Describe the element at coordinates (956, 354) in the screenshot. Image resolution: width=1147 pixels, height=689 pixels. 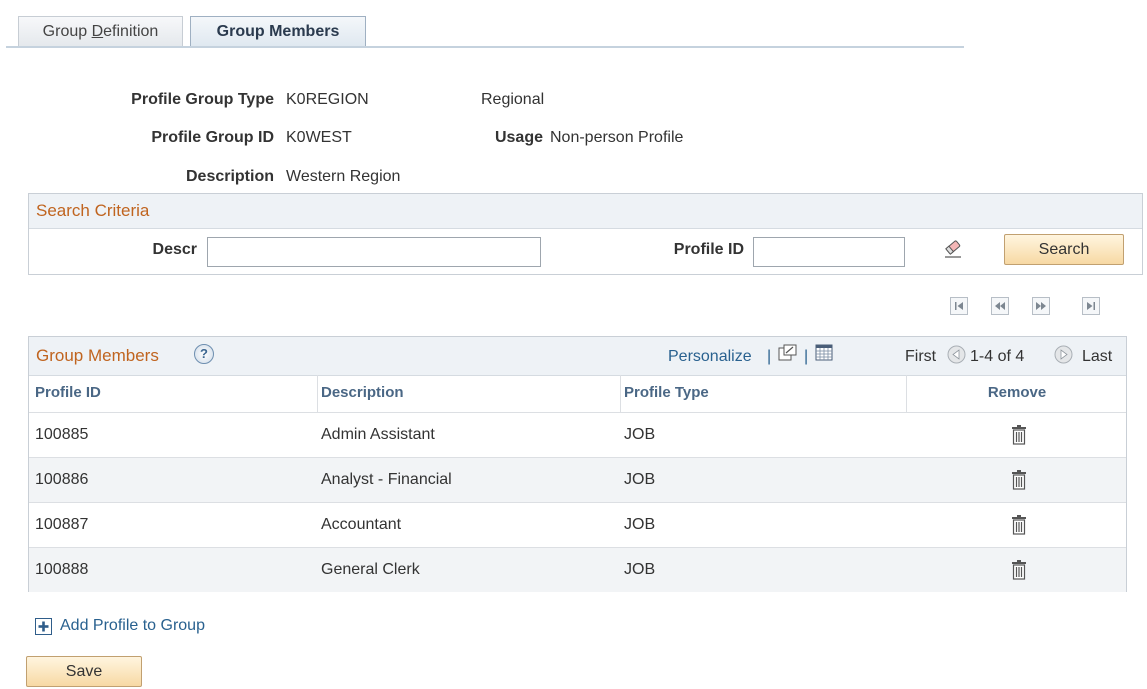
I see `previous-arrow-icon` at that location.